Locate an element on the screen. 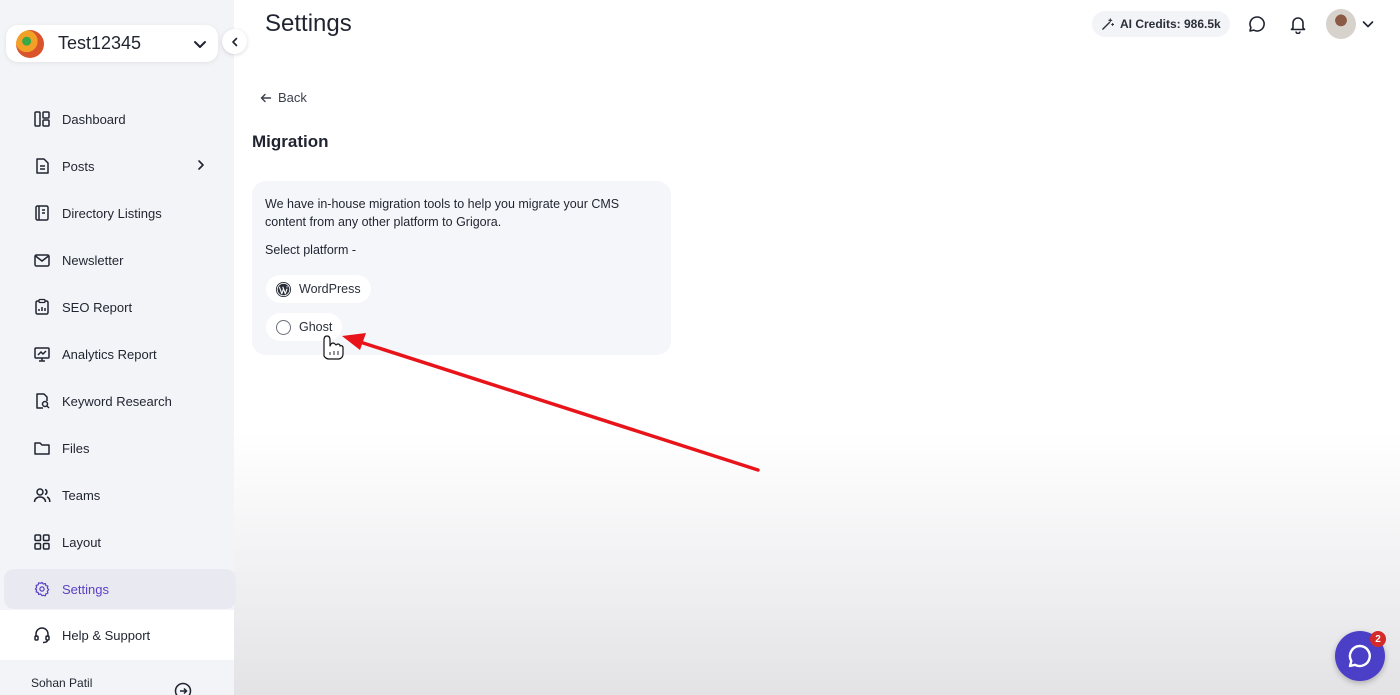 The width and height of the screenshot is (1400, 695). posts-icon is located at coordinates (42, 166).